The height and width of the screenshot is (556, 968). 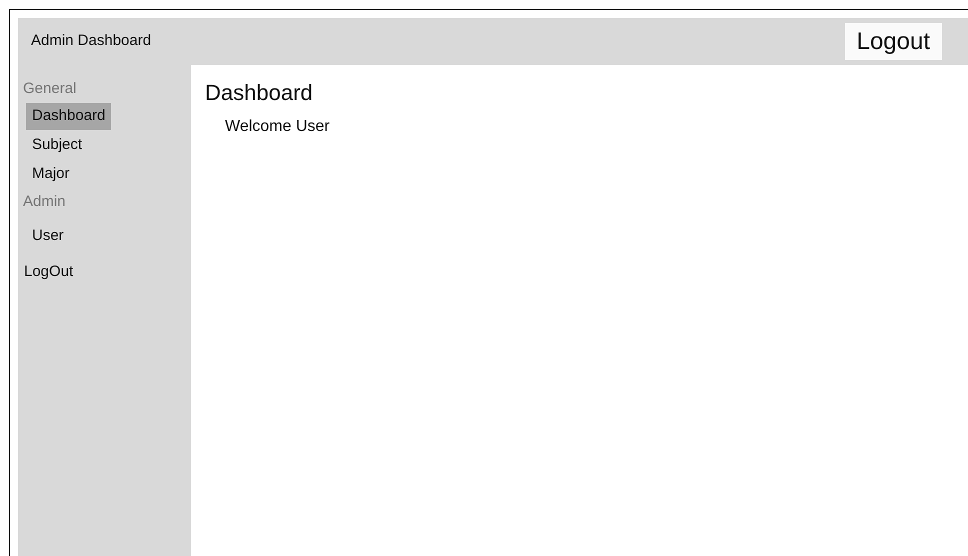 What do you see at coordinates (259, 93) in the screenshot?
I see `page-title: Dashboard` at bounding box center [259, 93].